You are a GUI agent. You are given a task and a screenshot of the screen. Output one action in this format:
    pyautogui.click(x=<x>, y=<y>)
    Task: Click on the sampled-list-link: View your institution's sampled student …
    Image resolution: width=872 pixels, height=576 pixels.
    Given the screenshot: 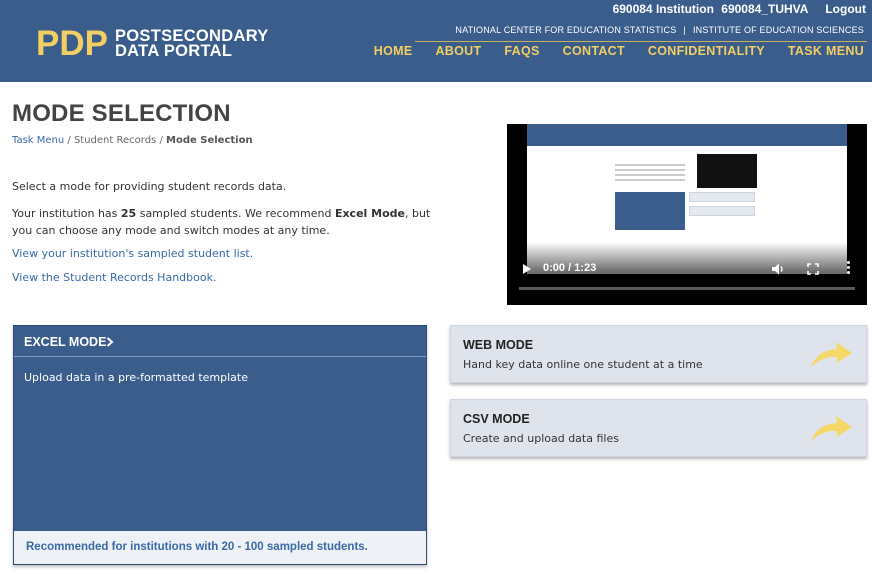 What is the action you would take?
    pyautogui.click(x=132, y=253)
    